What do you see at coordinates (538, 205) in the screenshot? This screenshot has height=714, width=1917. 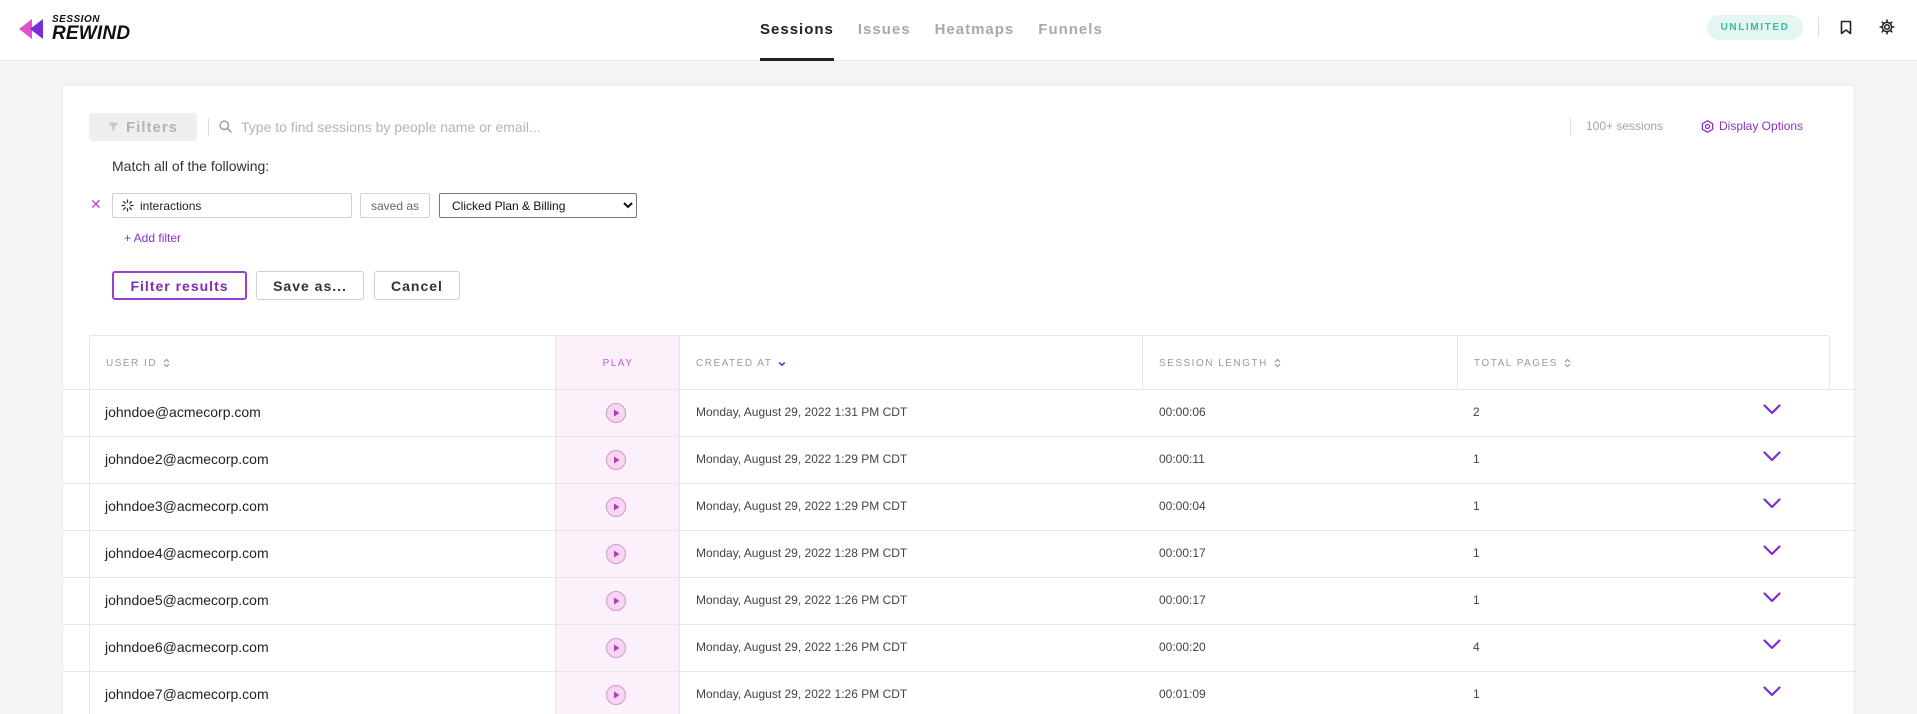 I see `filter-value-select: Clicked Plan & Billing` at bounding box center [538, 205].